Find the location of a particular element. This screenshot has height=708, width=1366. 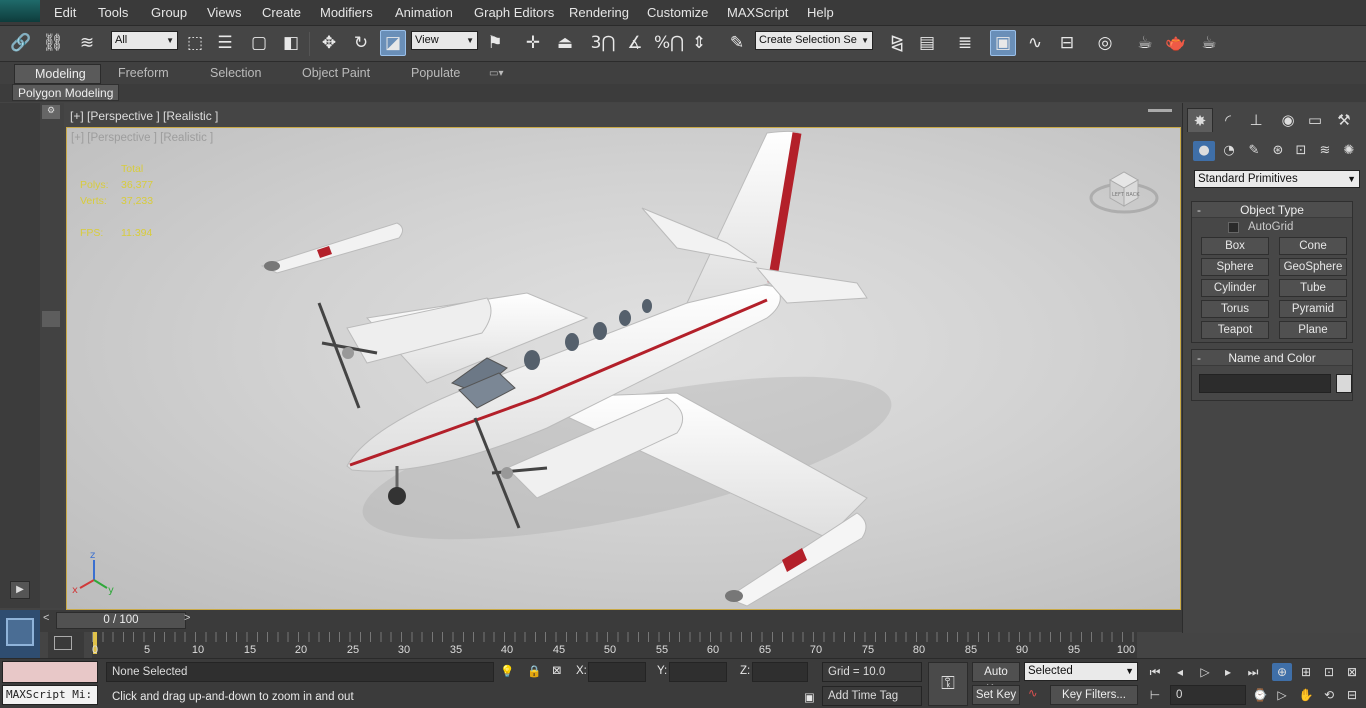

scene-explorer-icon: ▣ is located at coordinates (1003, 43).